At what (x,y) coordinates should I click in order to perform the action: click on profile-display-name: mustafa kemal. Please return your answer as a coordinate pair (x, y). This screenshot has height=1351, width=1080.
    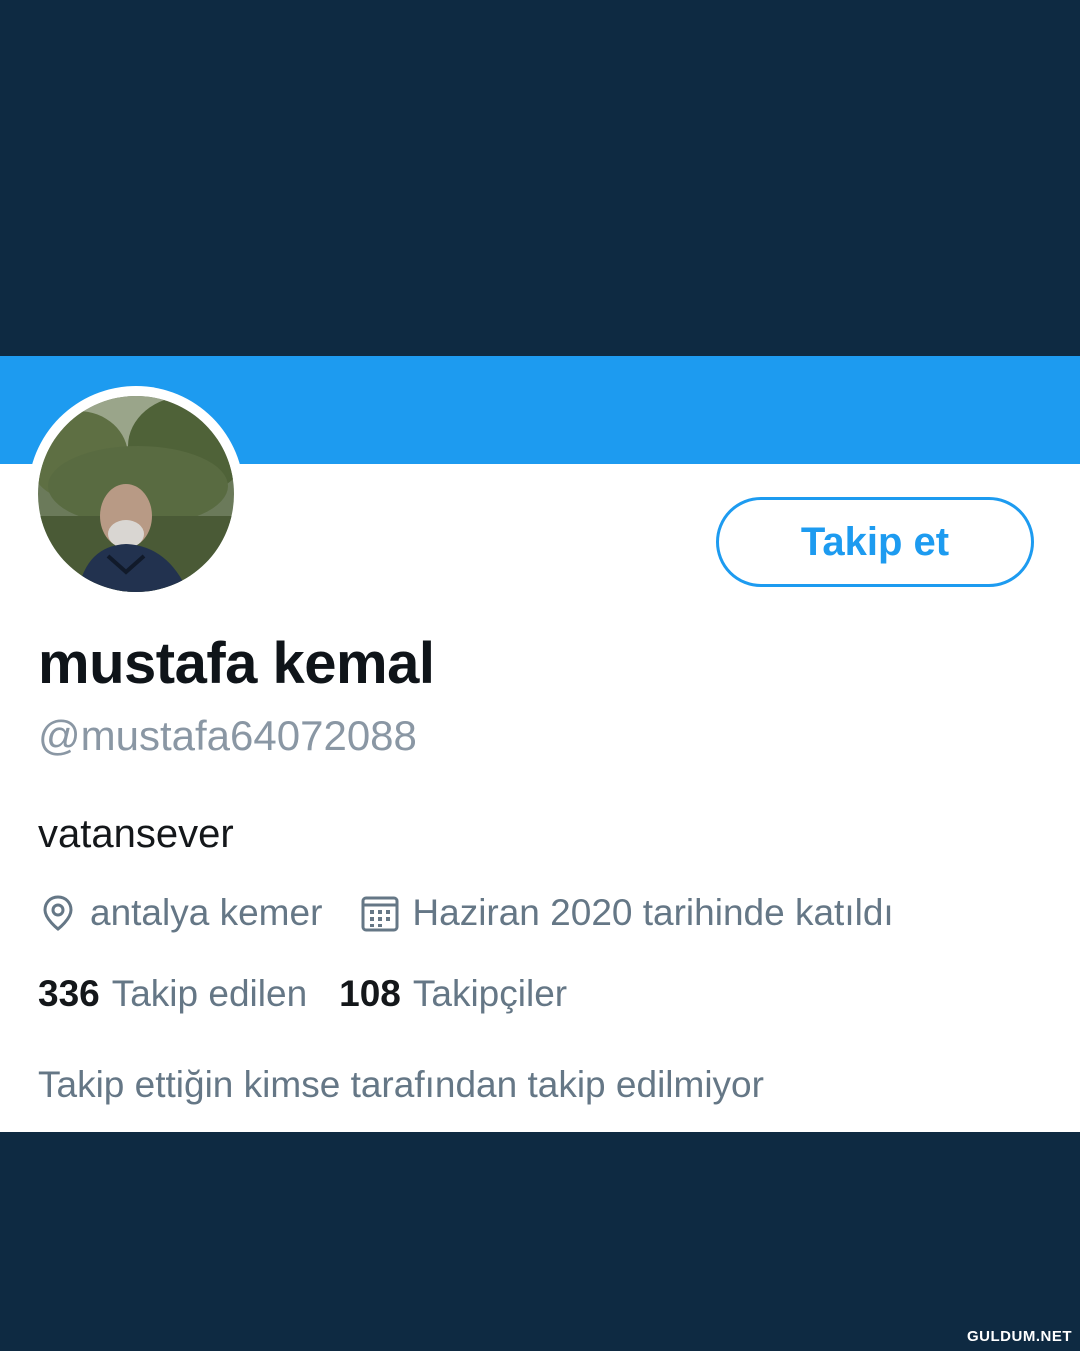
    Looking at the image, I should click on (236, 663).